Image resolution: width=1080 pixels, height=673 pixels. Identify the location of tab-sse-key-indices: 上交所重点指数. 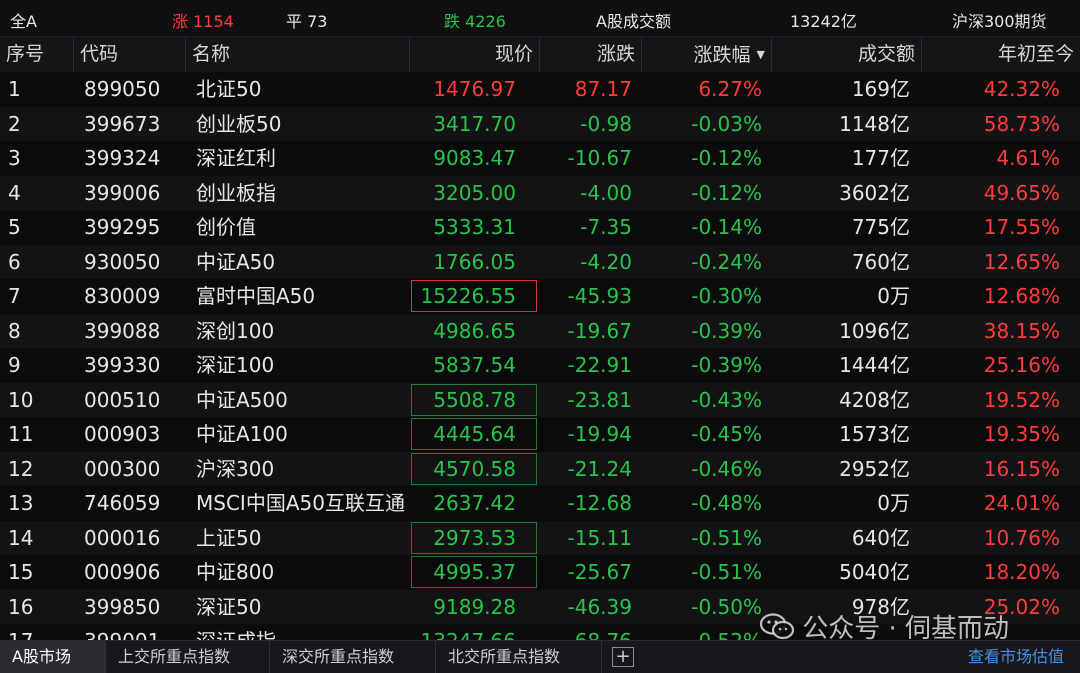
(188, 657).